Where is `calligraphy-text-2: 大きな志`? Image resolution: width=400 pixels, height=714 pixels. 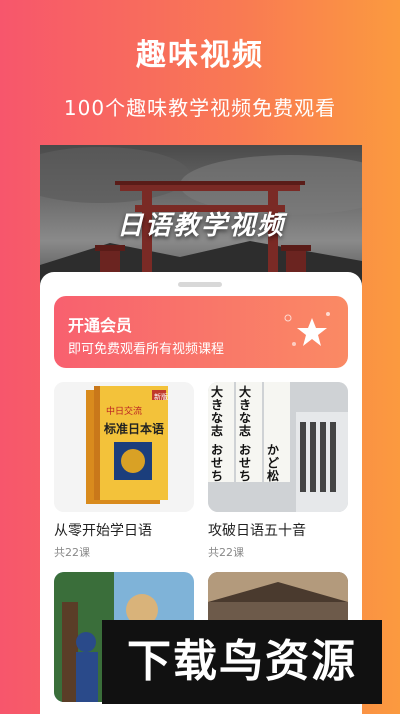 calligraphy-text-2: 大きな志 is located at coordinates (245, 411).